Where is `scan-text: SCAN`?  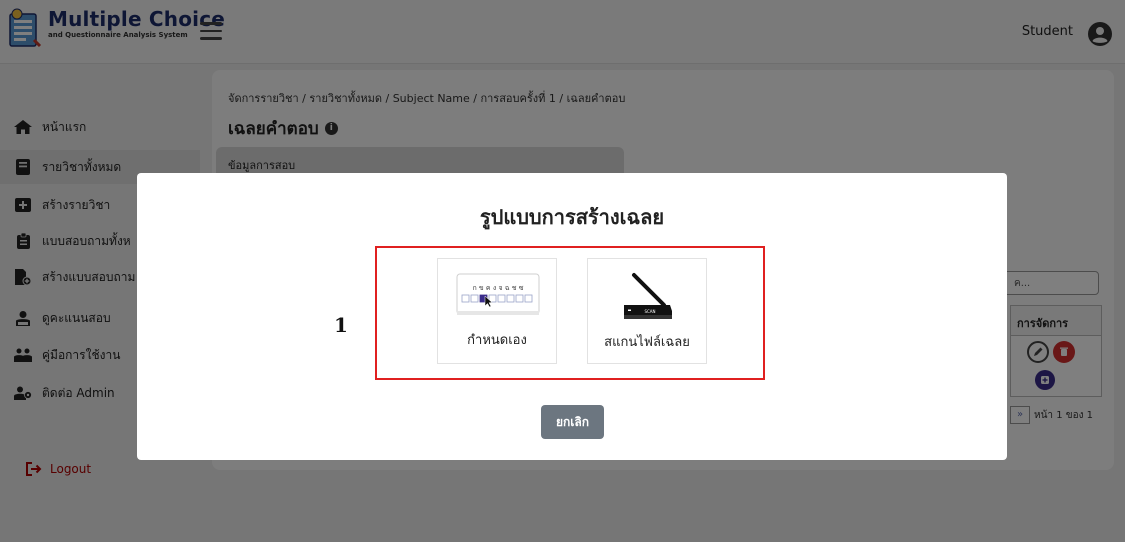
scan-text: SCAN is located at coordinates (649, 311).